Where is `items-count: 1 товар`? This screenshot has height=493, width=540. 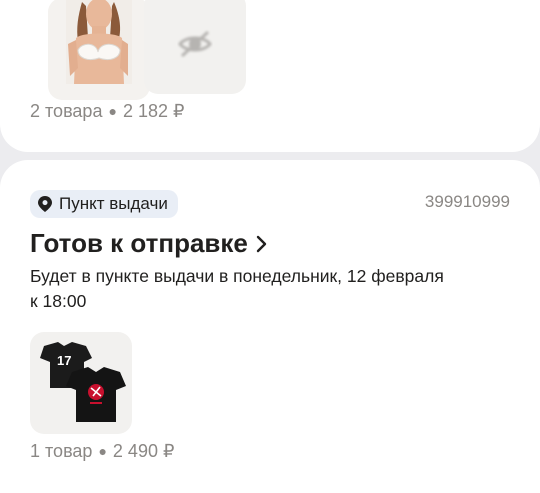
items-count: 1 товар is located at coordinates (61, 451).